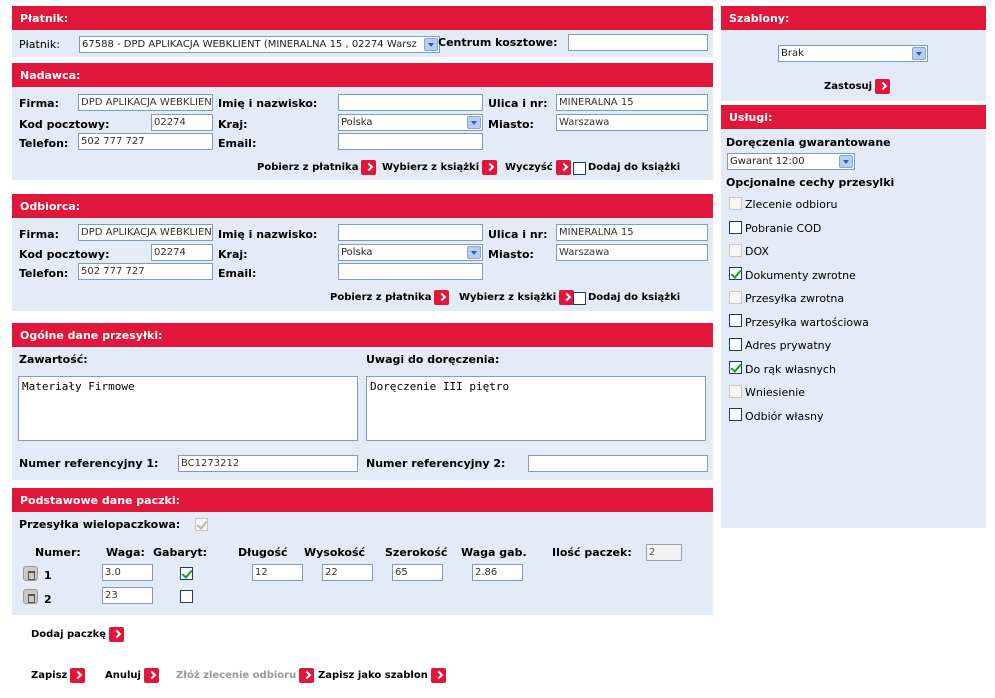  What do you see at coordinates (792, 53) in the screenshot?
I see `szablony-select-value: Brak` at bounding box center [792, 53].